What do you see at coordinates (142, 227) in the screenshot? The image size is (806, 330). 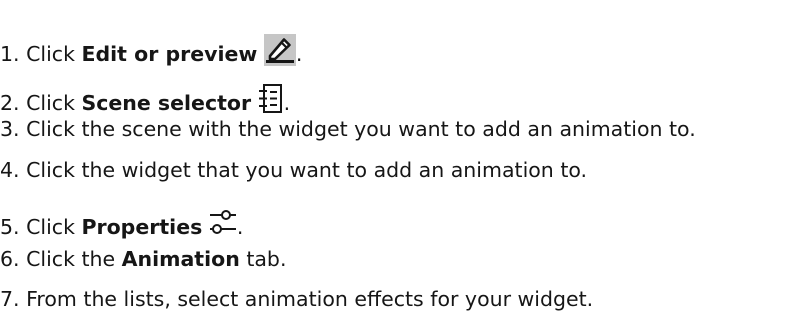 I see `step-bold-label: Properties` at bounding box center [142, 227].